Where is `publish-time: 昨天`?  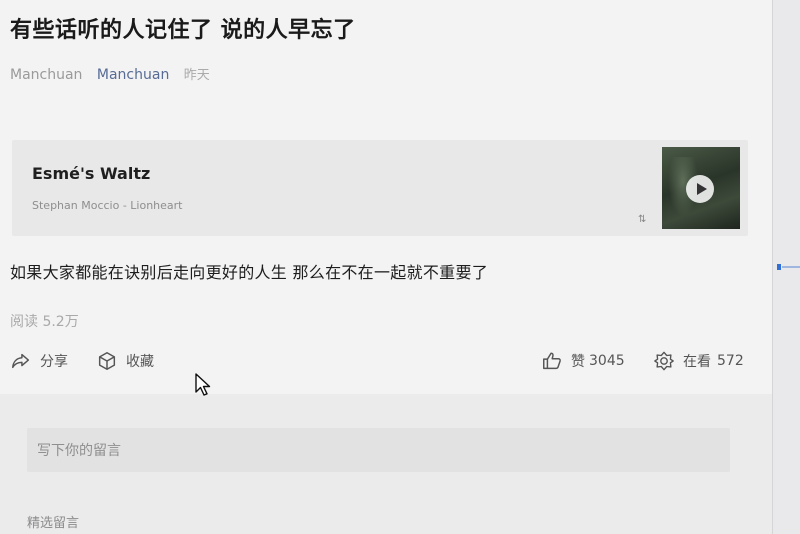
publish-time: 昨天 is located at coordinates (196, 75).